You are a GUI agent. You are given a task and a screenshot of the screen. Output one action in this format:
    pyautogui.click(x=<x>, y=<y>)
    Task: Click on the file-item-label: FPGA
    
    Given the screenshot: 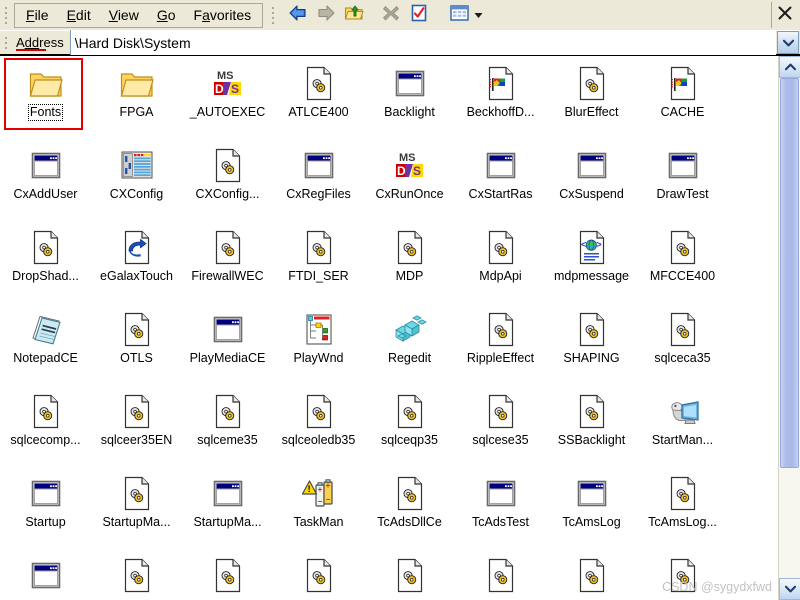 What is the action you would take?
    pyautogui.click(x=136, y=112)
    